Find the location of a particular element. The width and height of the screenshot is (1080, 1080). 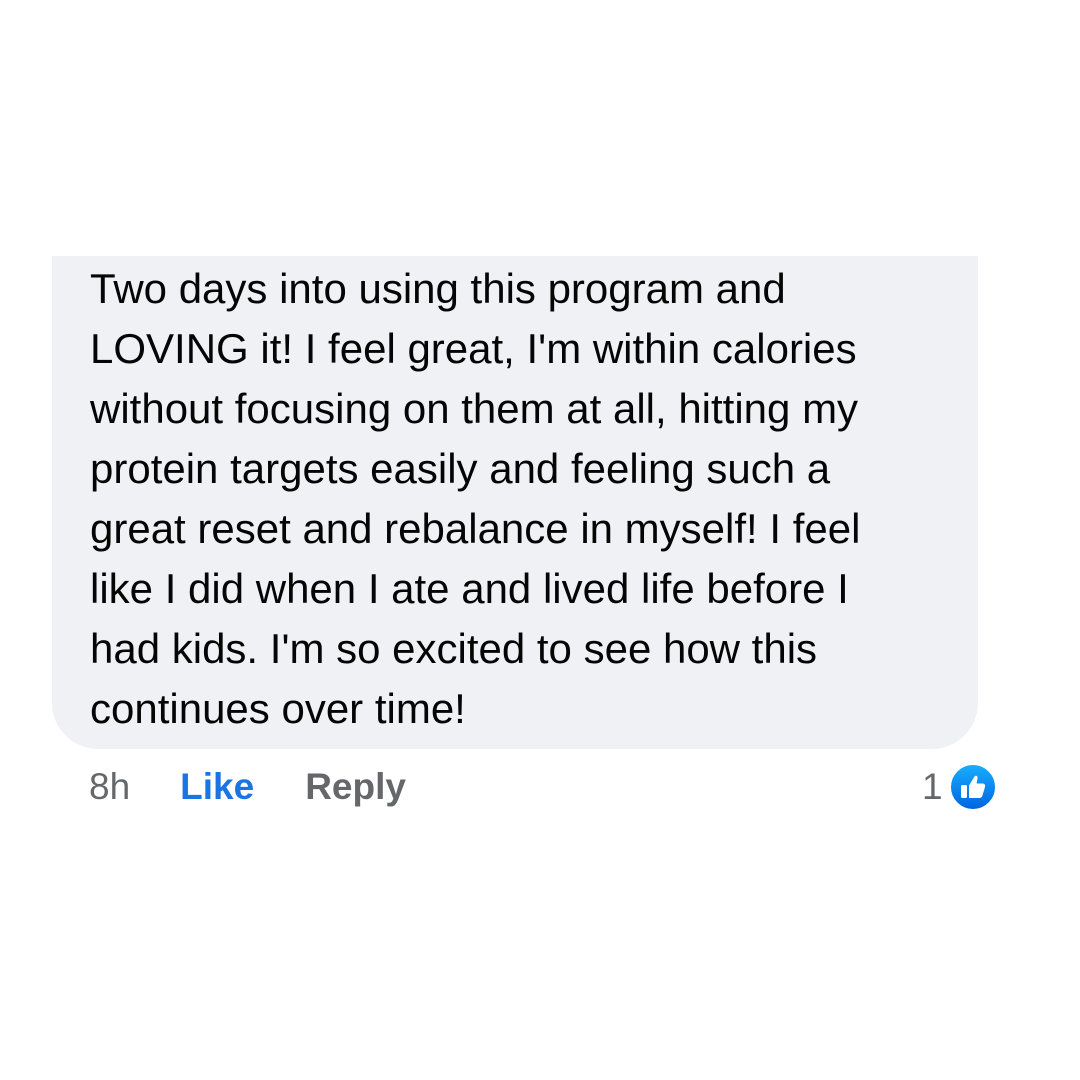

comment-line: continues over time! is located at coordinates (278, 708).